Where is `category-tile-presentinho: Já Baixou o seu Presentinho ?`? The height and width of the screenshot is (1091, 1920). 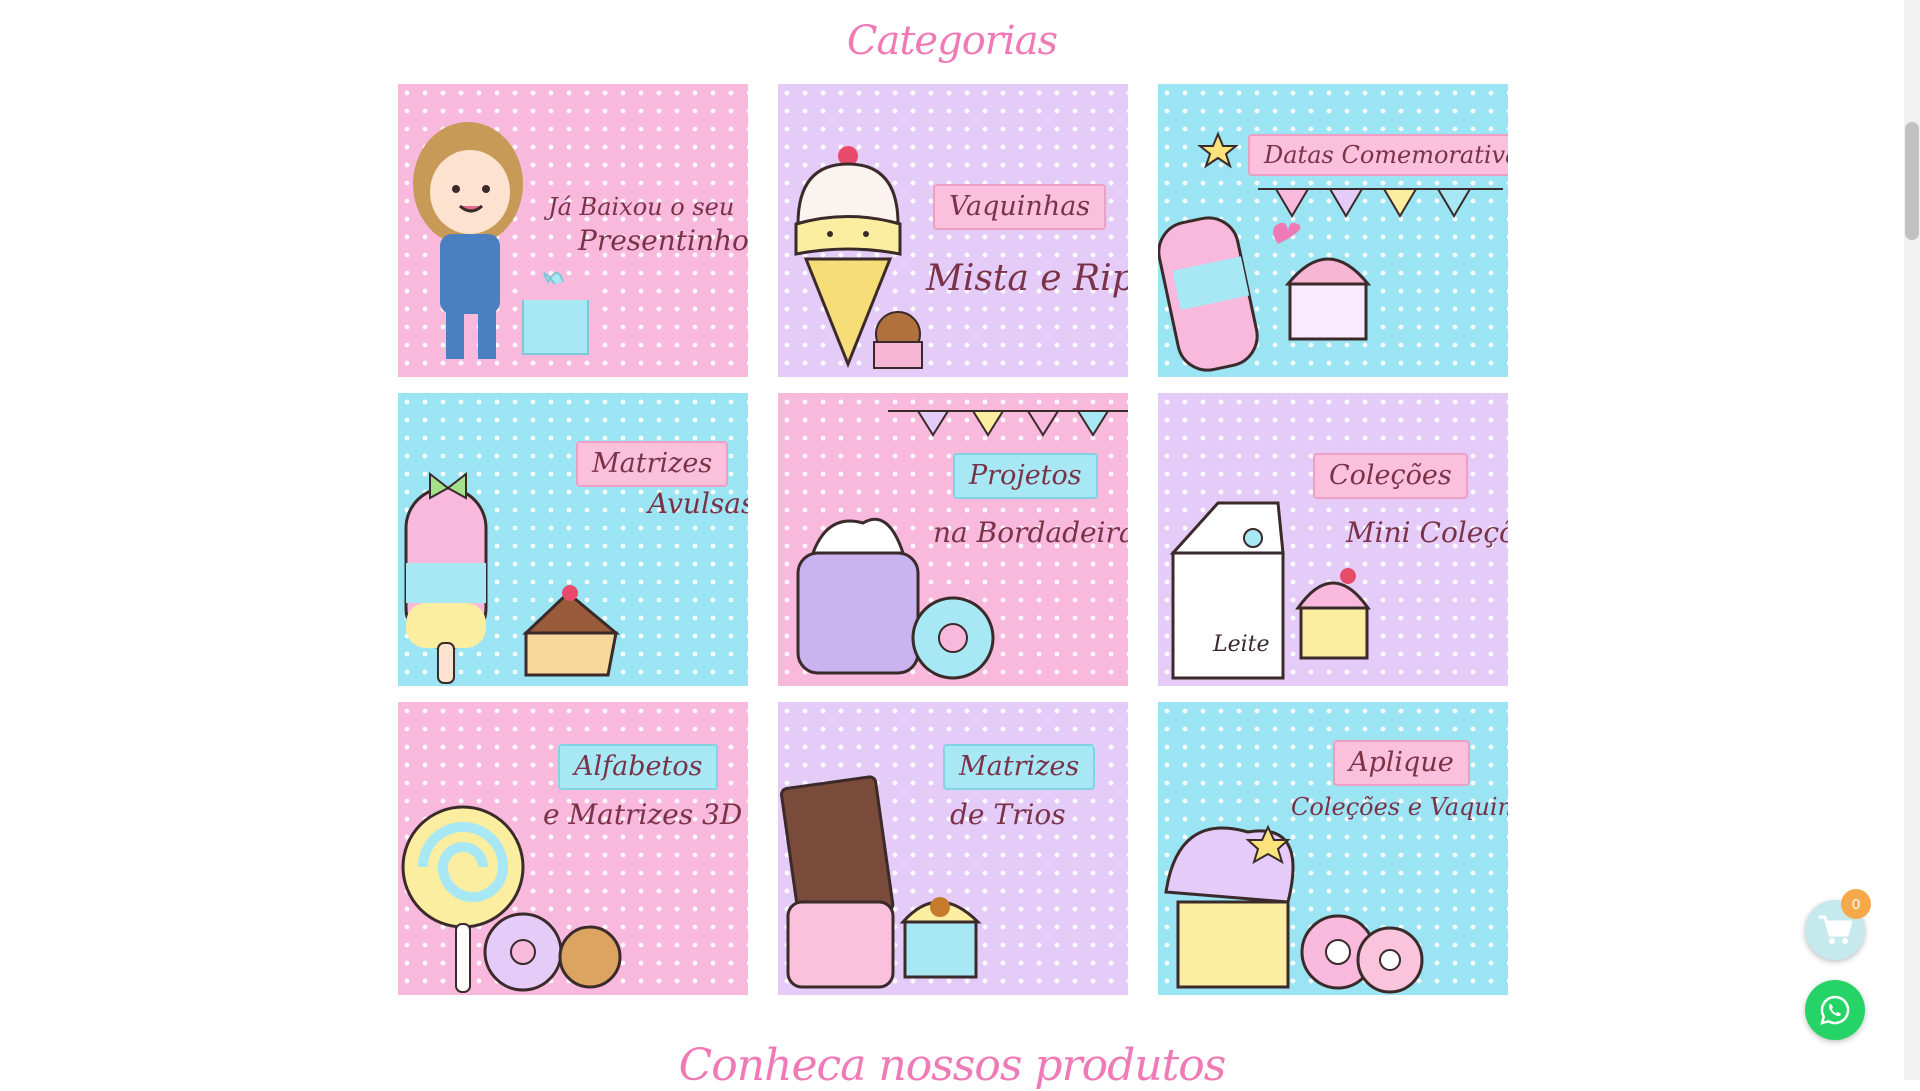
category-tile-presentinho: Já Baixou o seu Presentinho ? is located at coordinates (573, 230).